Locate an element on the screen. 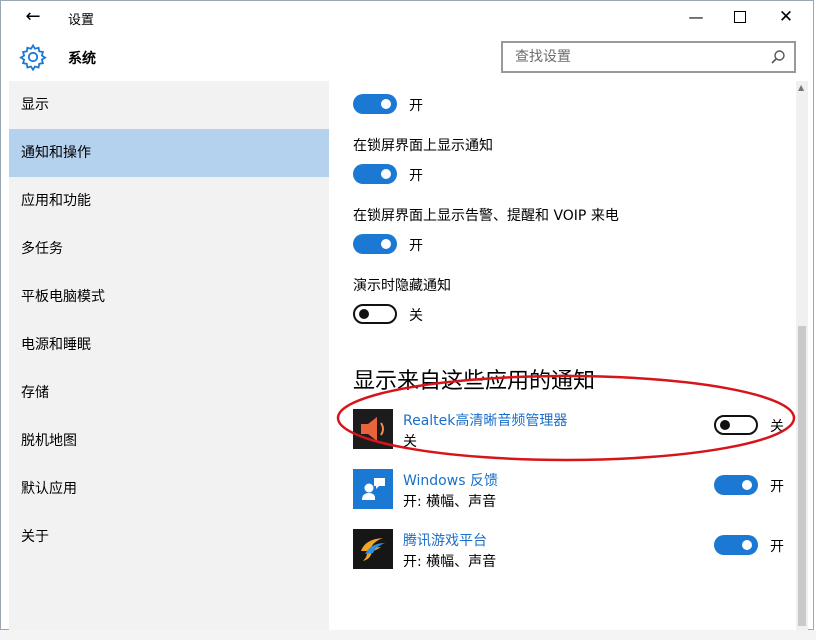 Image resolution: width=816 pixels, height=640 pixels. tencent-games-icon is located at coordinates (373, 549).